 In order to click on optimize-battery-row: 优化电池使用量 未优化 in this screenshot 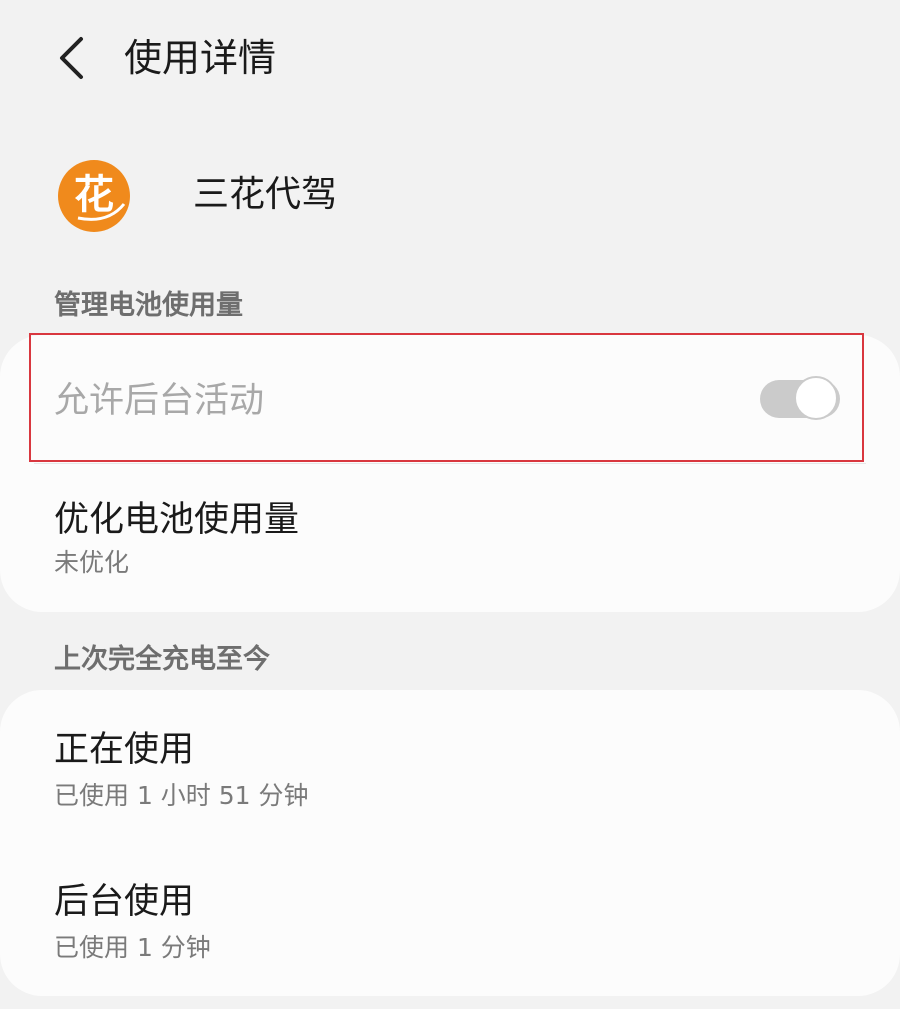, I will do `click(450, 538)`.